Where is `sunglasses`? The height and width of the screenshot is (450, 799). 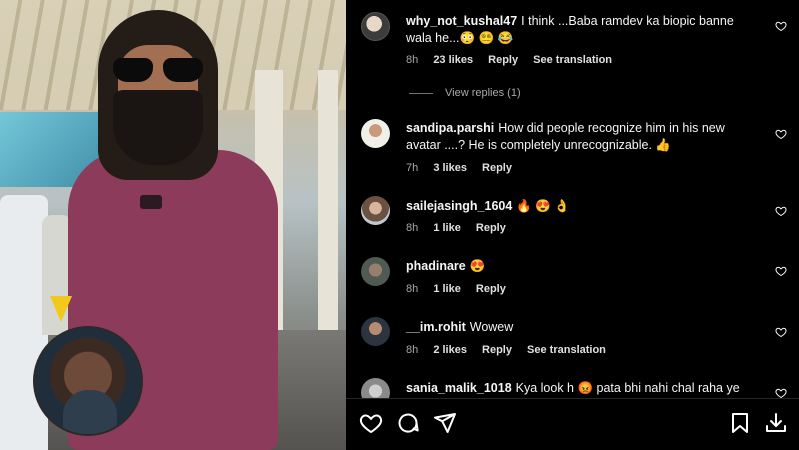
sunglasses is located at coordinates (158, 71).